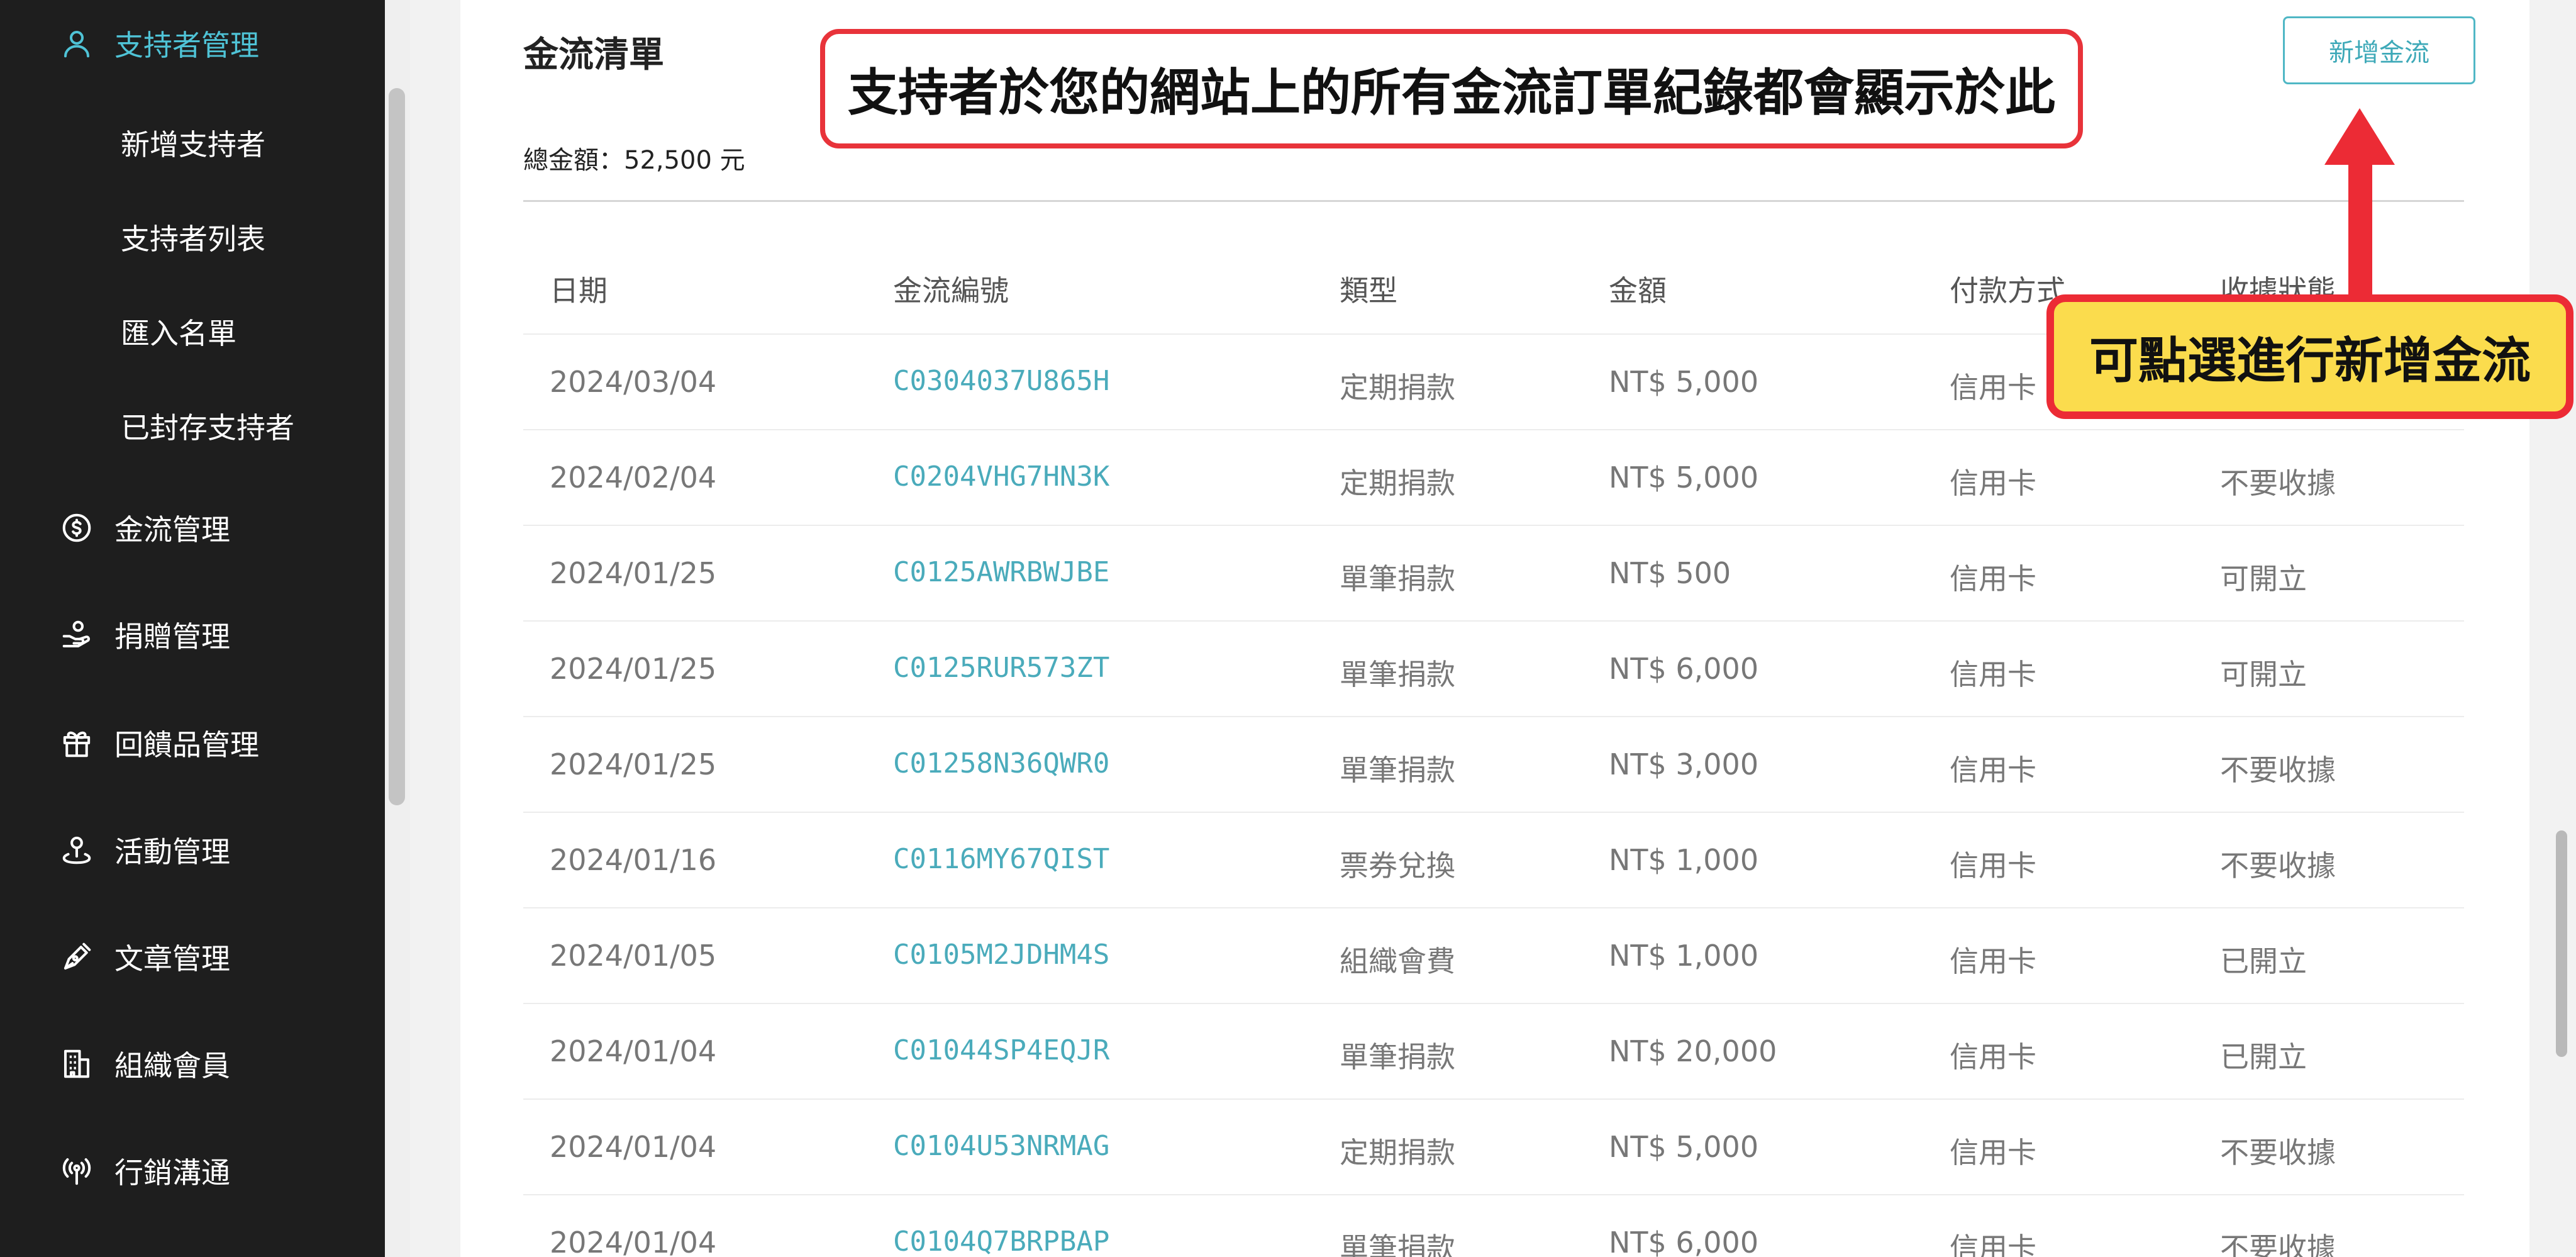 The image size is (2576, 1257). Describe the element at coordinates (2379, 50) in the screenshot. I see `add-payment-button: 新增金流` at that location.